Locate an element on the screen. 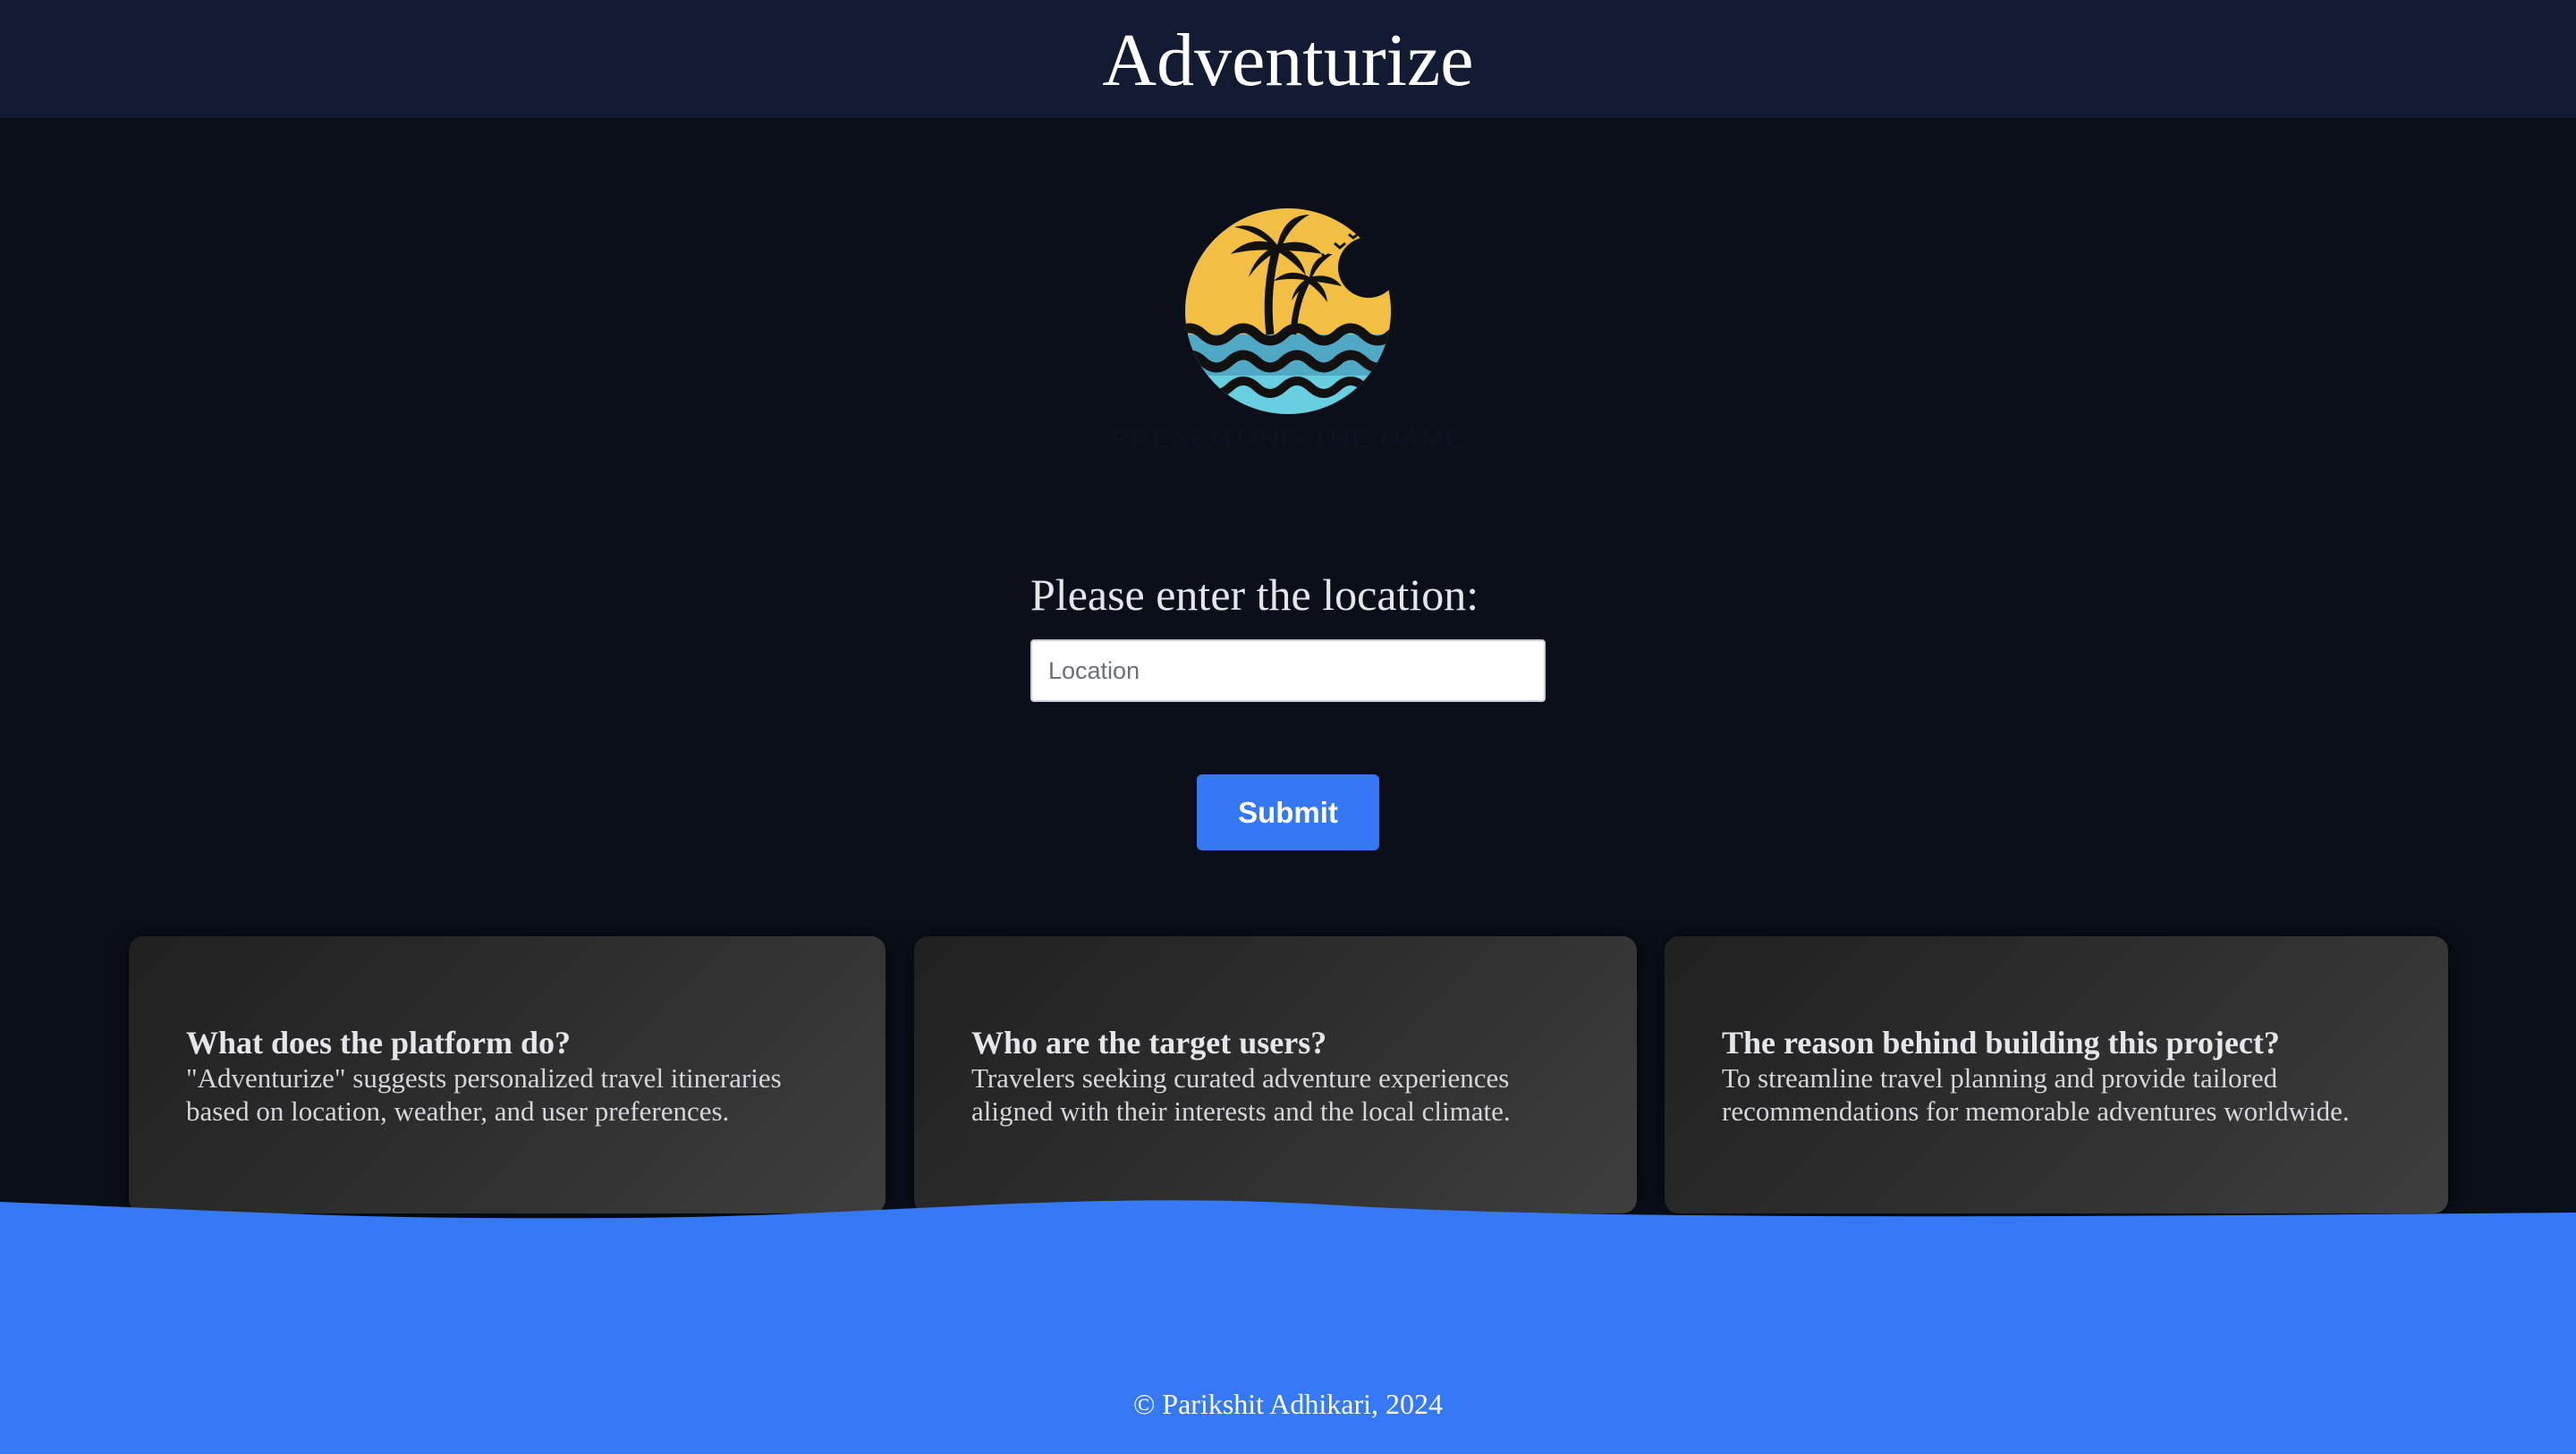 The height and width of the screenshot is (1454, 2576). palm-island-sunset-icon is located at coordinates (1292, 311).